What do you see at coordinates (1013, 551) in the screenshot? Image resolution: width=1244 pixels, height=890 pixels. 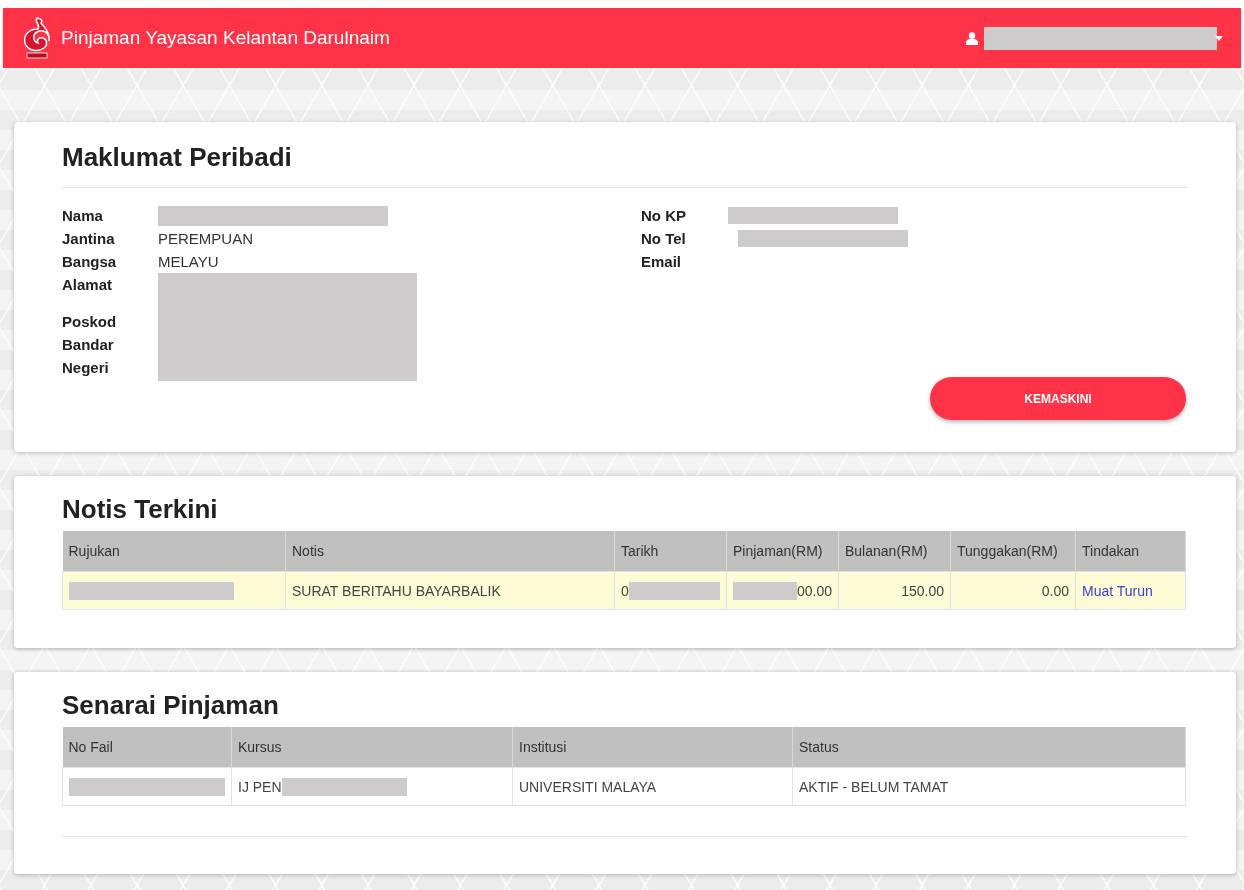 I see `column-header: Tunggakan(RM)` at bounding box center [1013, 551].